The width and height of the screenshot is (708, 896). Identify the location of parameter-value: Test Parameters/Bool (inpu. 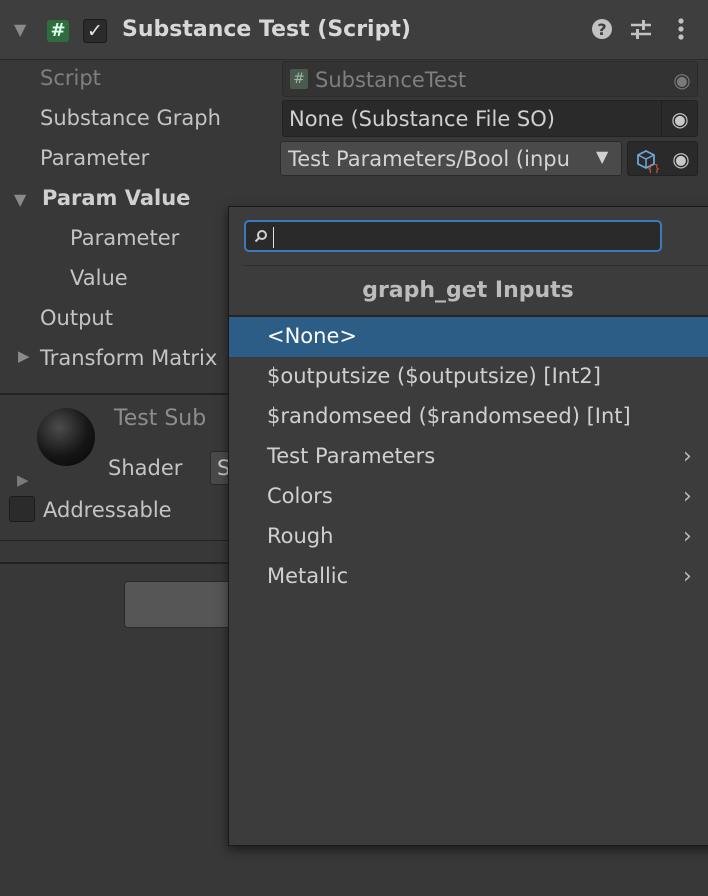
(429, 159).